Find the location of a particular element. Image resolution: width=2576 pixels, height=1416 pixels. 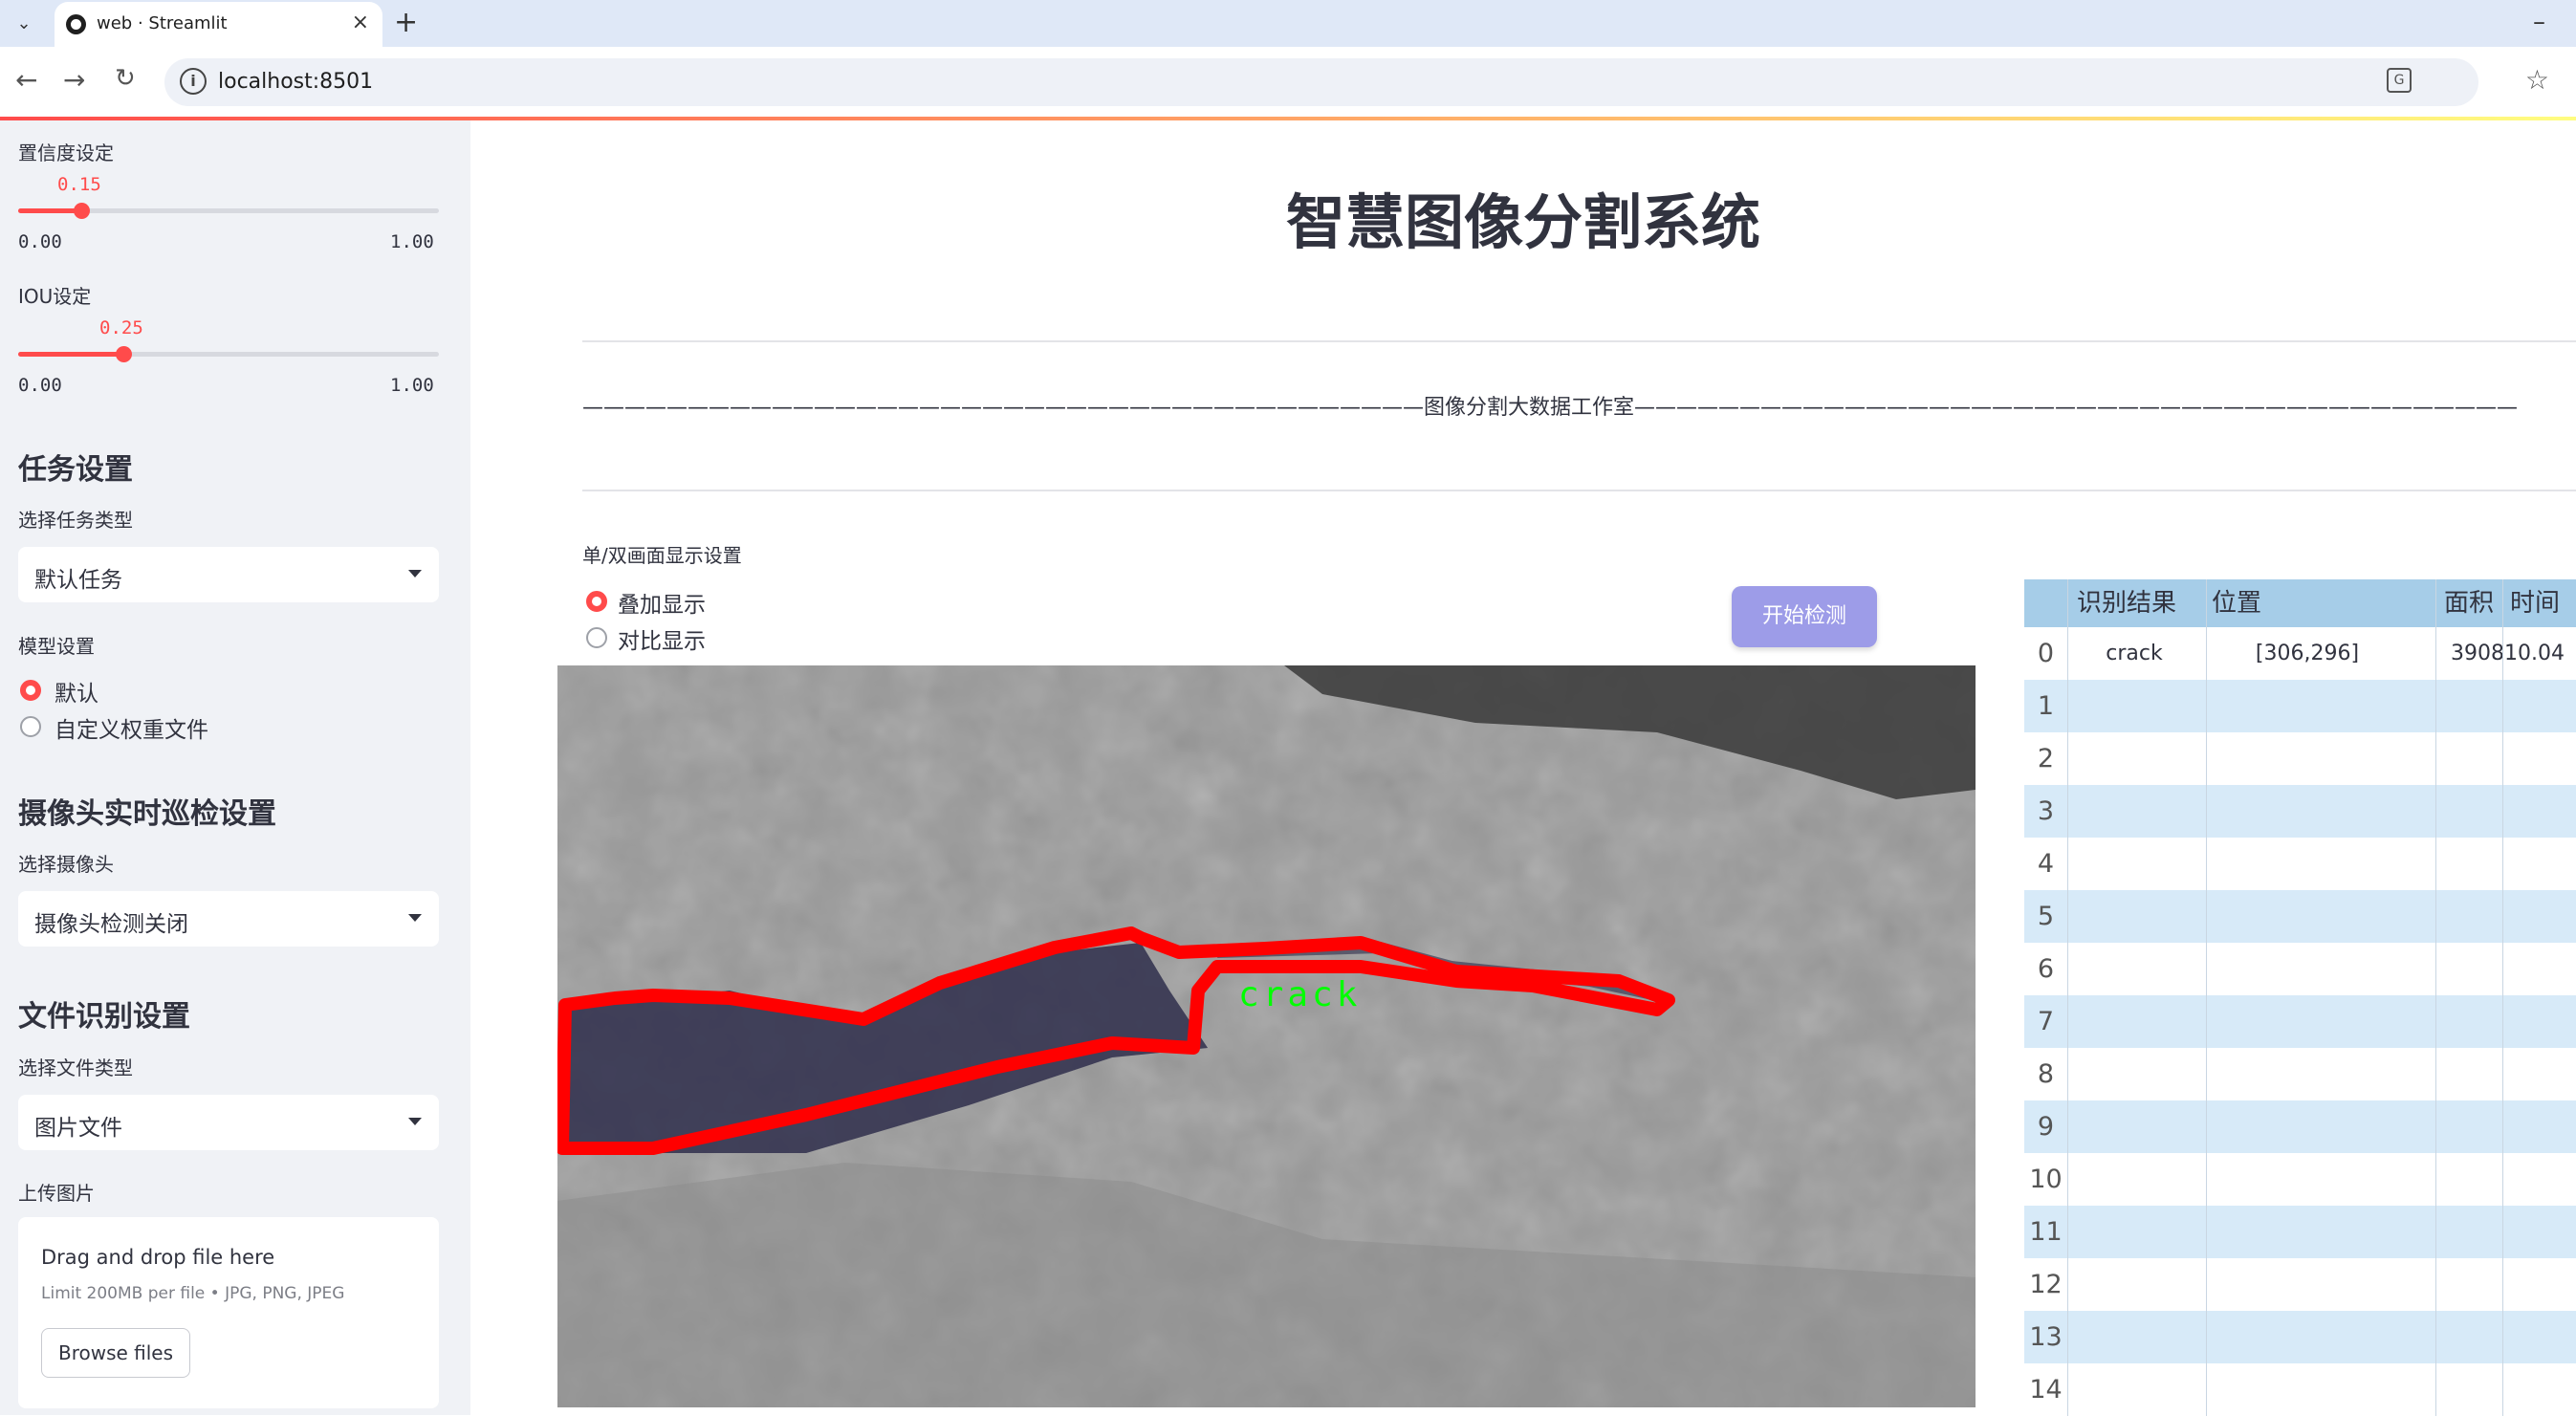

row-index: 11 is located at coordinates (2046, 1232).